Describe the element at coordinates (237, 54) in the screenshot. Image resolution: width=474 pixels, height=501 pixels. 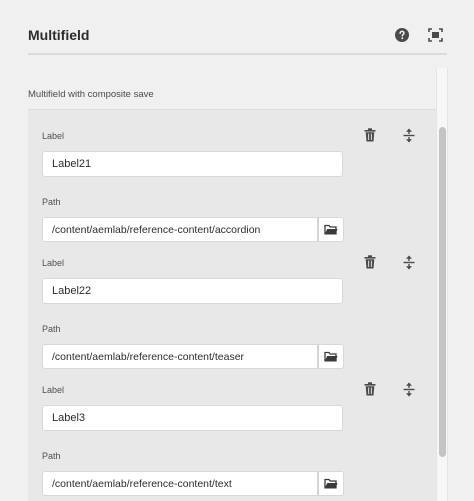
I see `header-divider` at that location.